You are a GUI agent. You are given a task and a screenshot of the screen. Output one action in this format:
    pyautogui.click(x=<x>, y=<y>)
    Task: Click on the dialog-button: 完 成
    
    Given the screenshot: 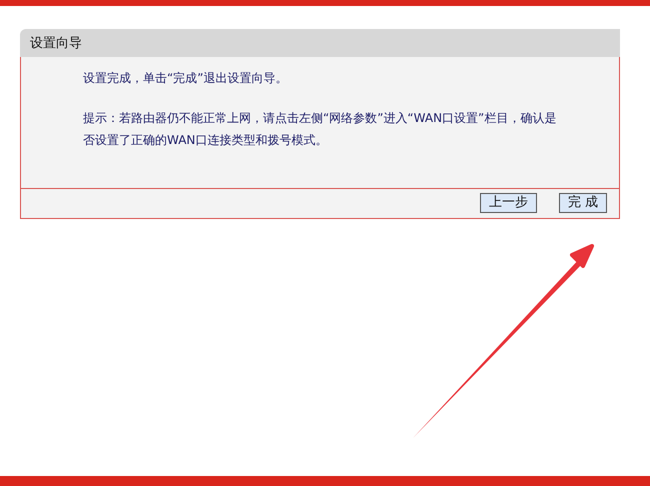 What is the action you would take?
    pyautogui.click(x=582, y=203)
    